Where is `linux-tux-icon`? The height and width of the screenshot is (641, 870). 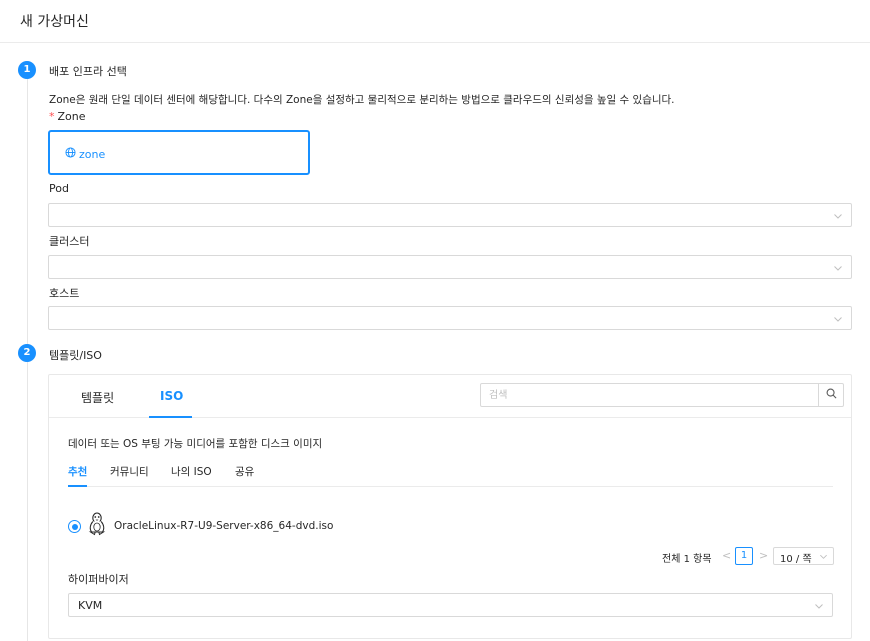
linux-tux-icon is located at coordinates (97, 525).